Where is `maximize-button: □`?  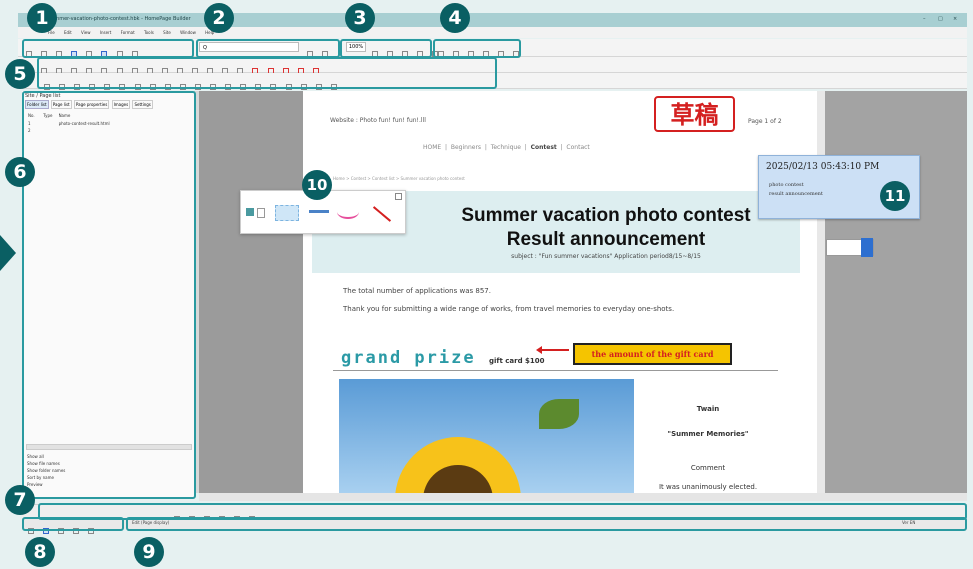 maximize-button: □ is located at coordinates (940, 19).